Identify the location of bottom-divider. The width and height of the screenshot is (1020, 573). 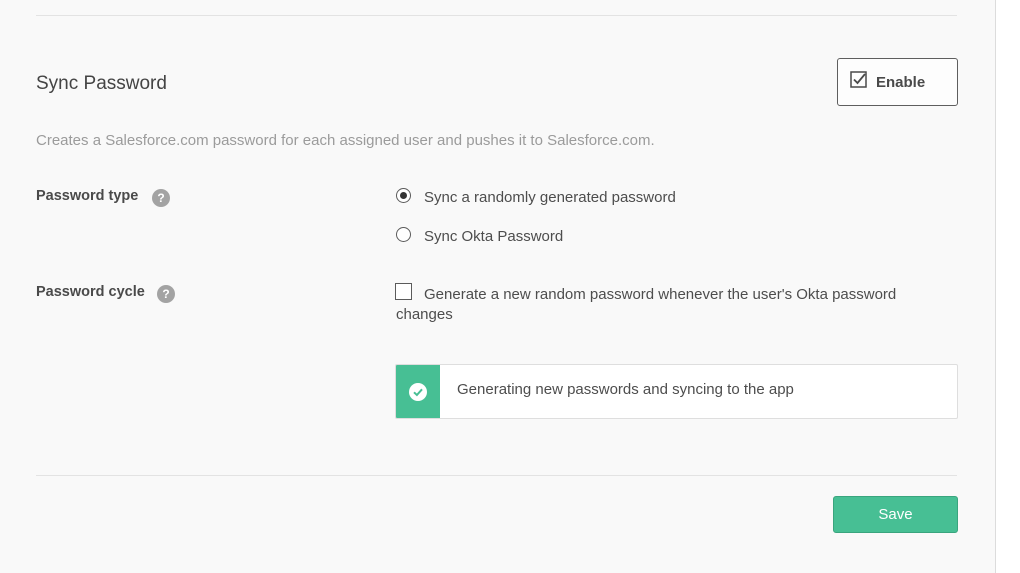
(496, 475).